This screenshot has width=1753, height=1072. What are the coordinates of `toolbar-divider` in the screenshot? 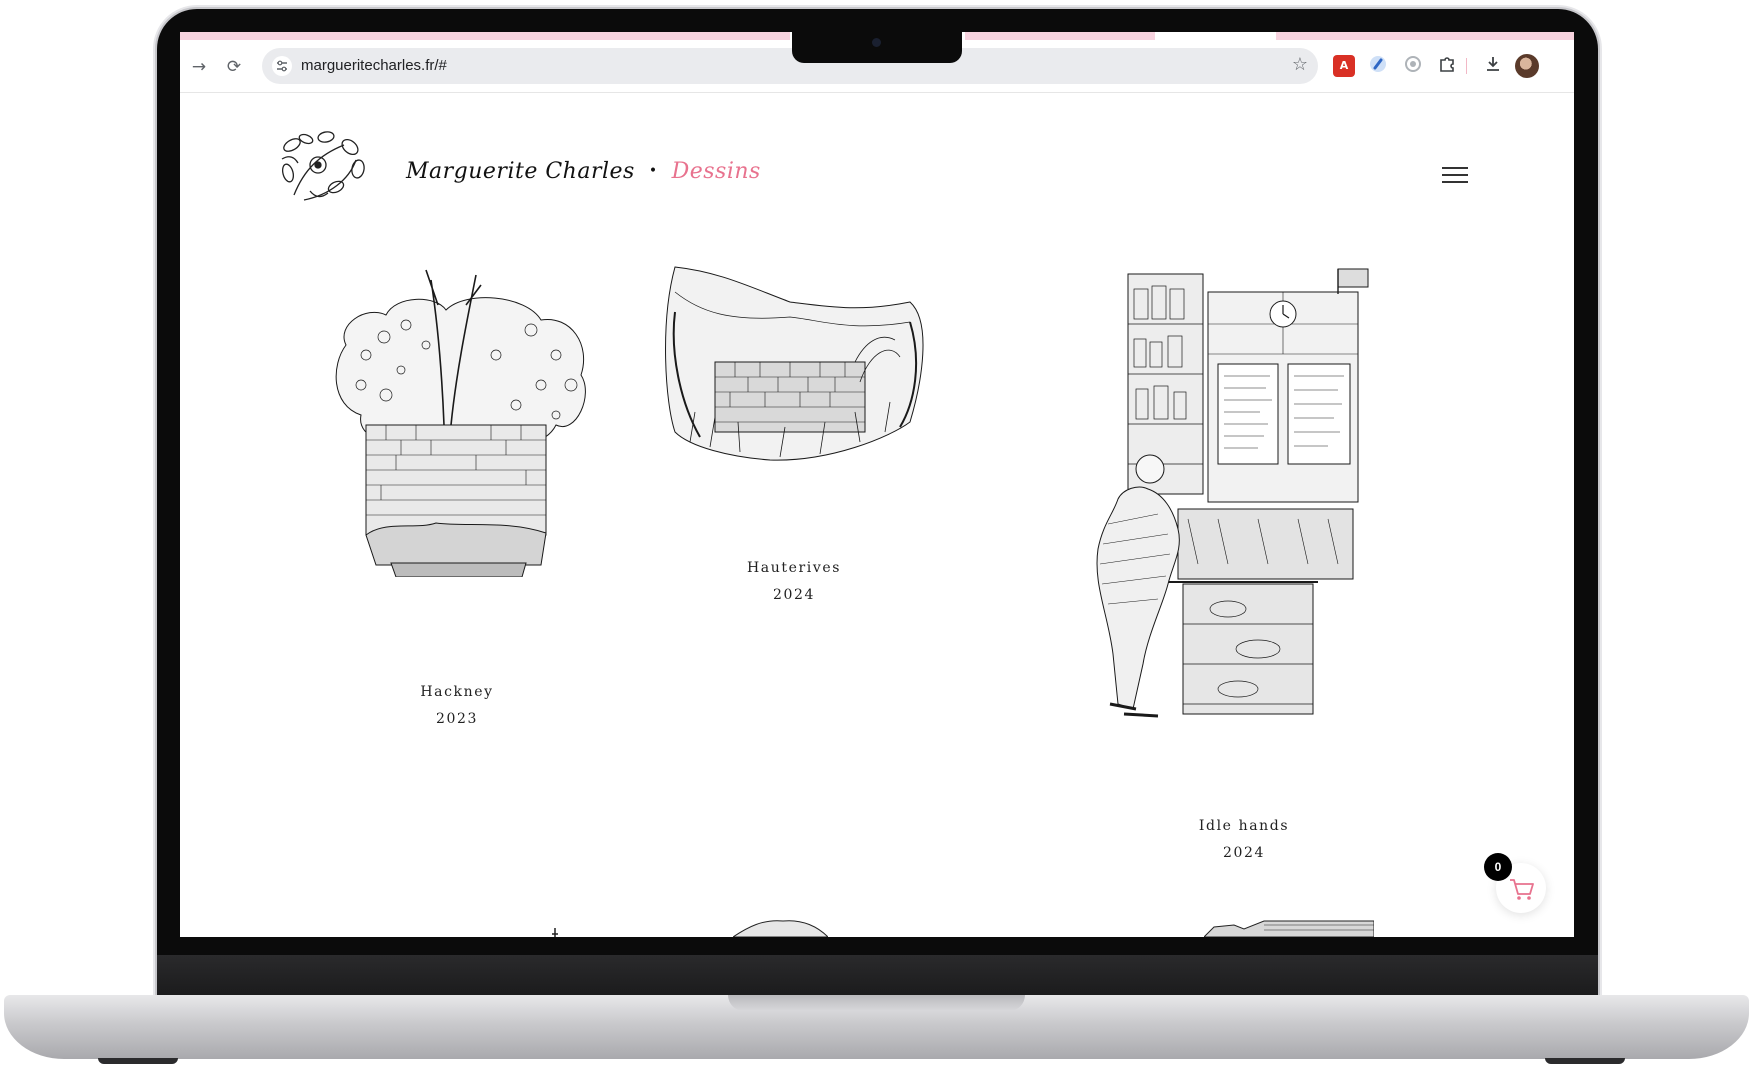 It's located at (1466, 66).